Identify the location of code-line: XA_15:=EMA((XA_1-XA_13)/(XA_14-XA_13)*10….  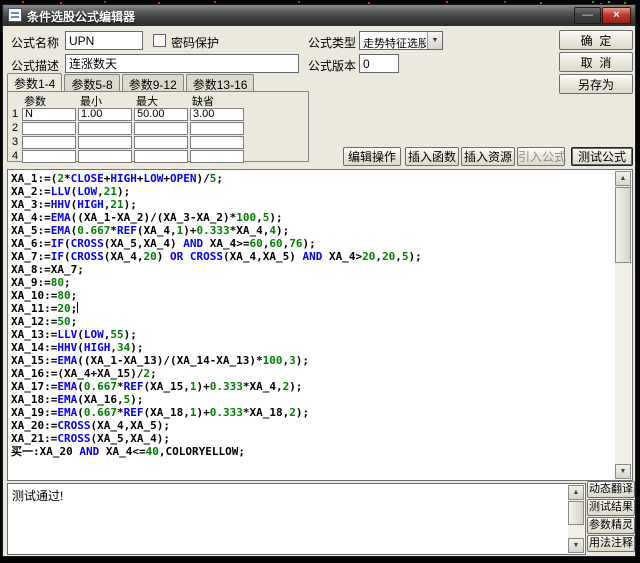
(312, 360).